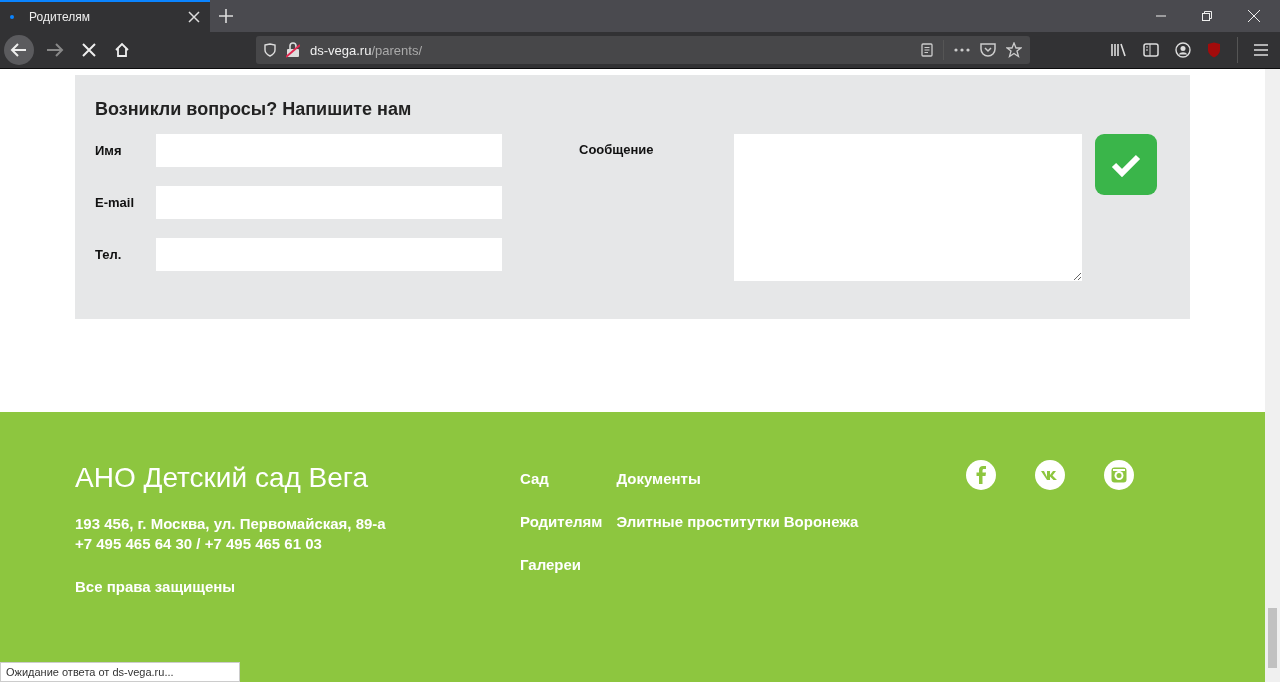 The width and height of the screenshot is (1280, 682). What do you see at coordinates (908, 207) in the screenshot?
I see `message-field` at bounding box center [908, 207].